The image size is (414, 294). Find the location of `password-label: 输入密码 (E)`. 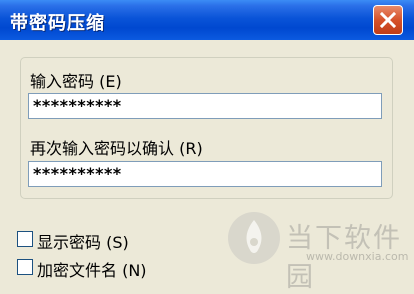

password-label: 输入密码 (E) is located at coordinates (76, 81).